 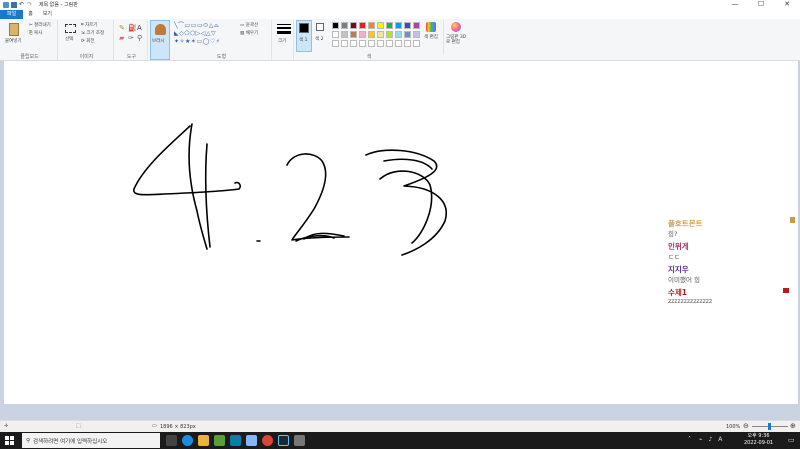 I want to click on color1-button: 색 1, so click(x=304, y=36).